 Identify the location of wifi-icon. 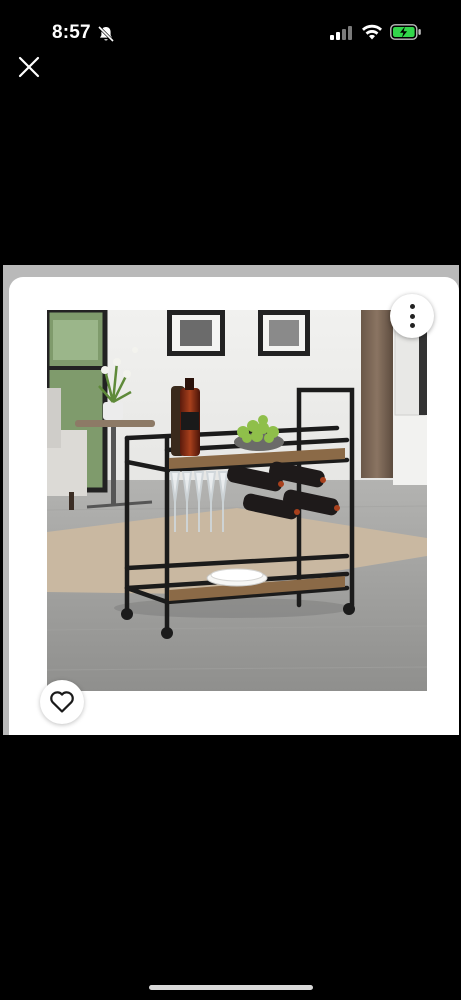
(372, 32).